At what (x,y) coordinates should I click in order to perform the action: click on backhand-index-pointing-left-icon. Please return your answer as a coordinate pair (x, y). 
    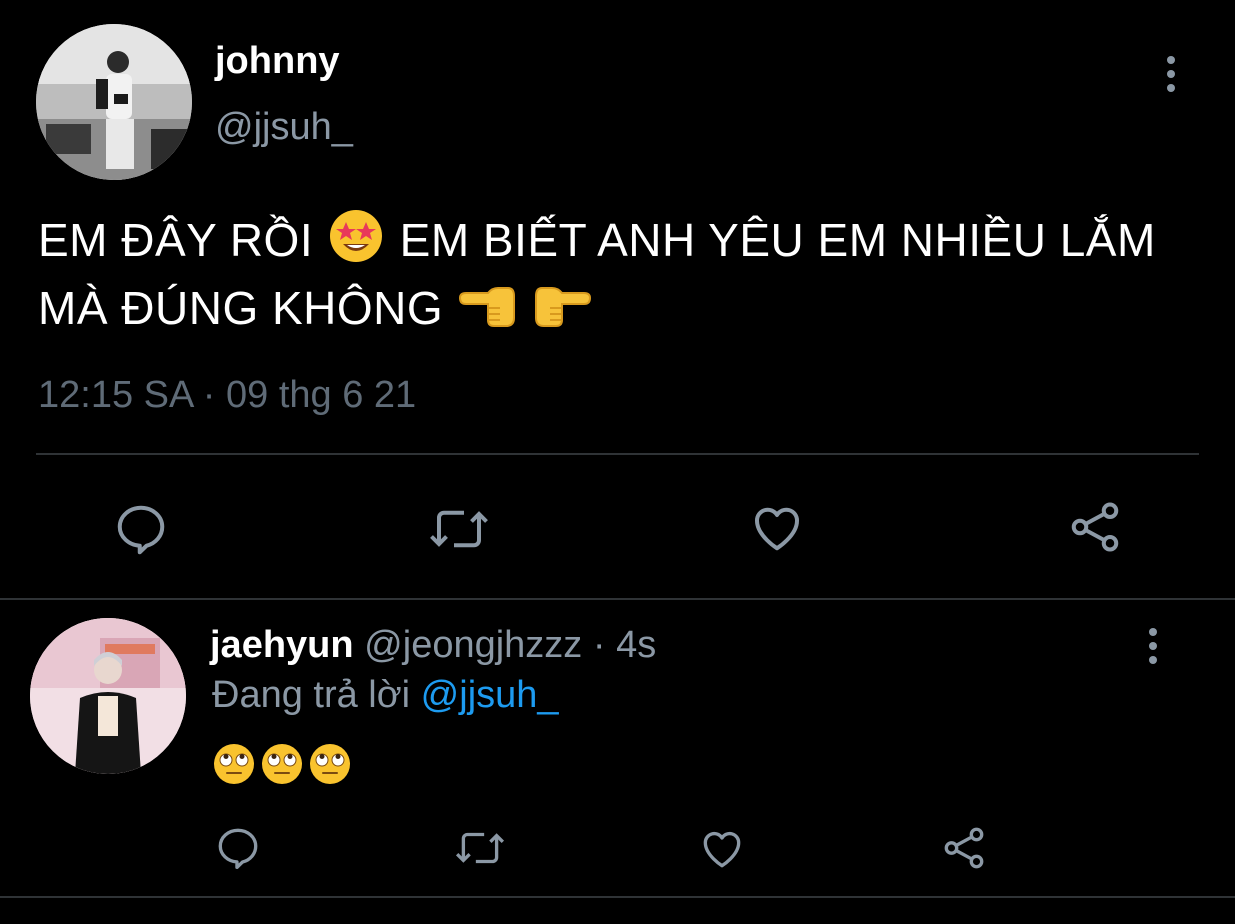
    Looking at the image, I should click on (487, 310).